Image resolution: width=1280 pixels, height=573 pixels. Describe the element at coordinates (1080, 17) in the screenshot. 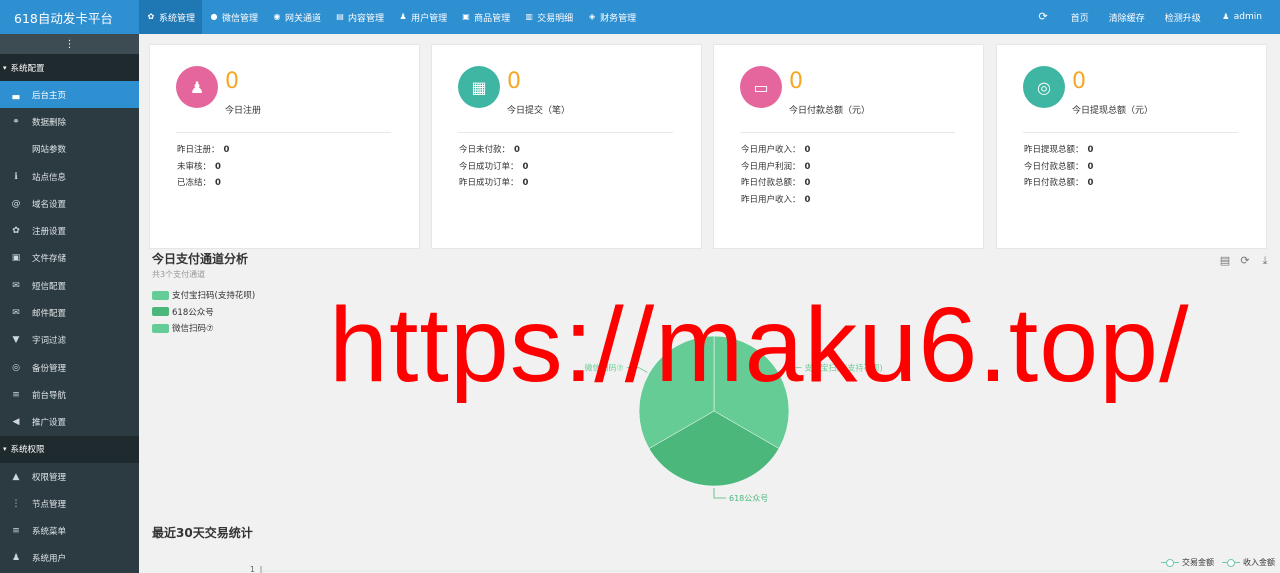

I see `home-link: 首页` at that location.